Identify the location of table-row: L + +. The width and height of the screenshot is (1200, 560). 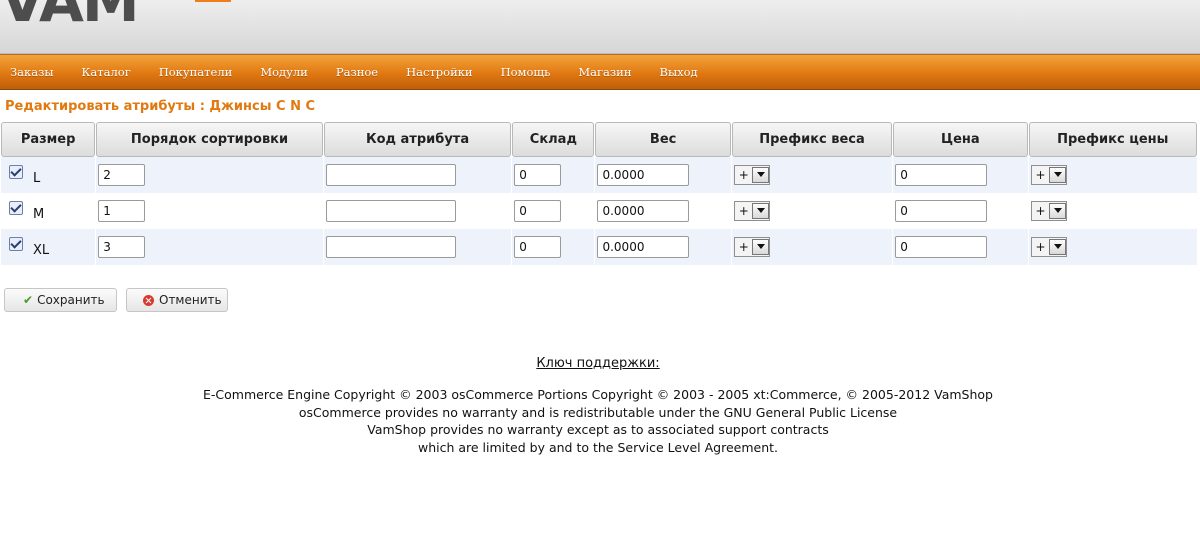
(599, 175).